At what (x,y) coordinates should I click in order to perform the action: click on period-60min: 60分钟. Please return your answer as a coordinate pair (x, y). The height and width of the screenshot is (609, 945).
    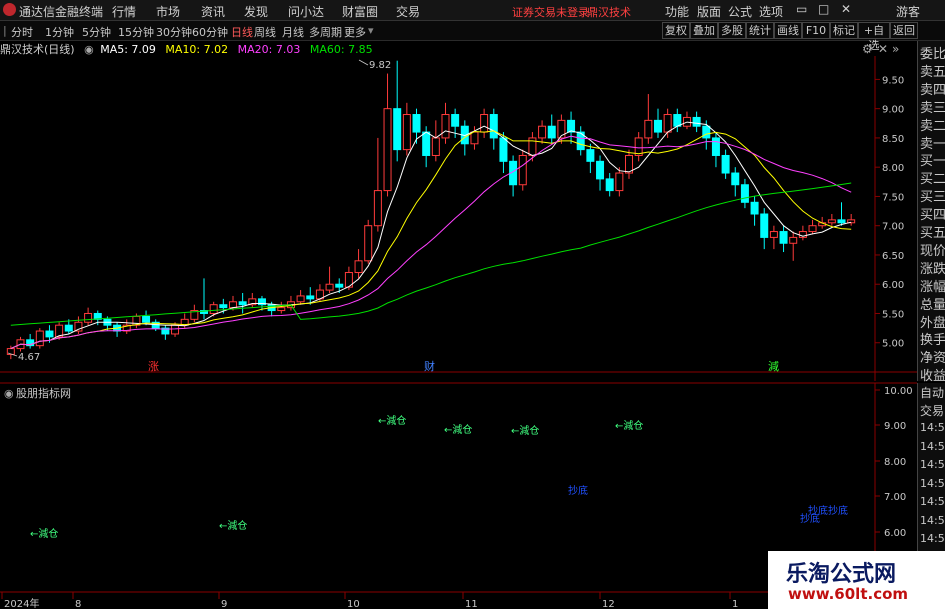
    Looking at the image, I should click on (210, 32).